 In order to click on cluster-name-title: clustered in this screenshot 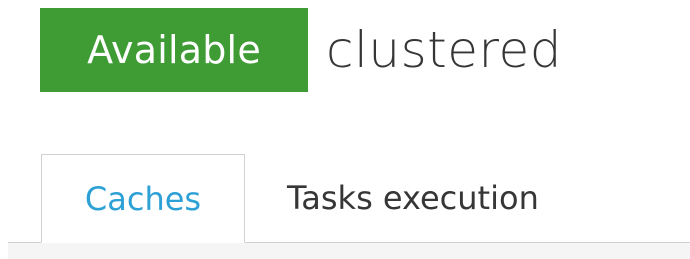, I will do `click(444, 50)`.